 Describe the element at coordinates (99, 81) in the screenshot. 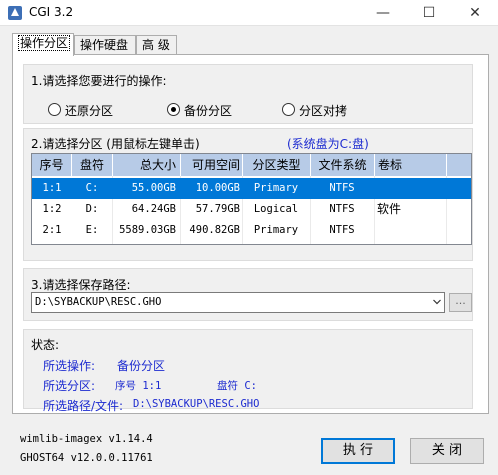

I see `operation-label: 1.请选择您要进行的操作:` at that location.